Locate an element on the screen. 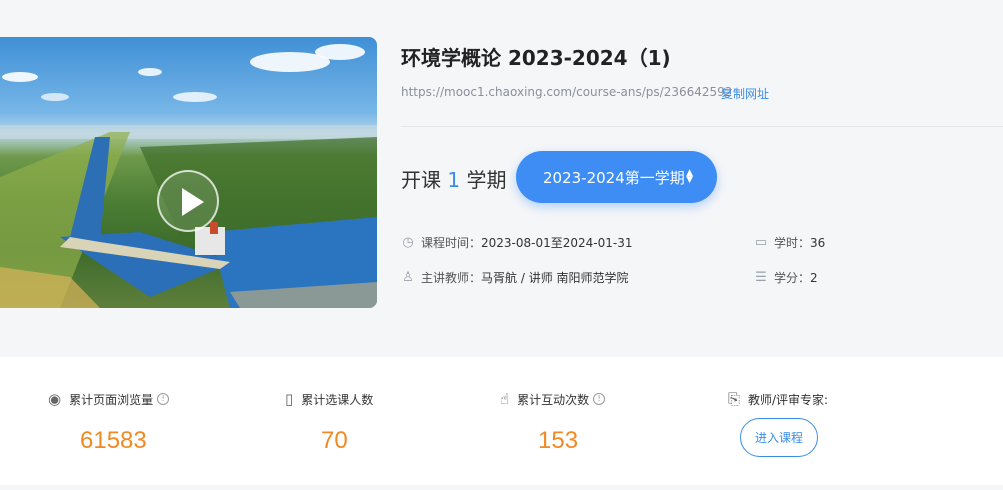 The image size is (1003, 490). interact-label: 累计互动次数 is located at coordinates (553, 399).